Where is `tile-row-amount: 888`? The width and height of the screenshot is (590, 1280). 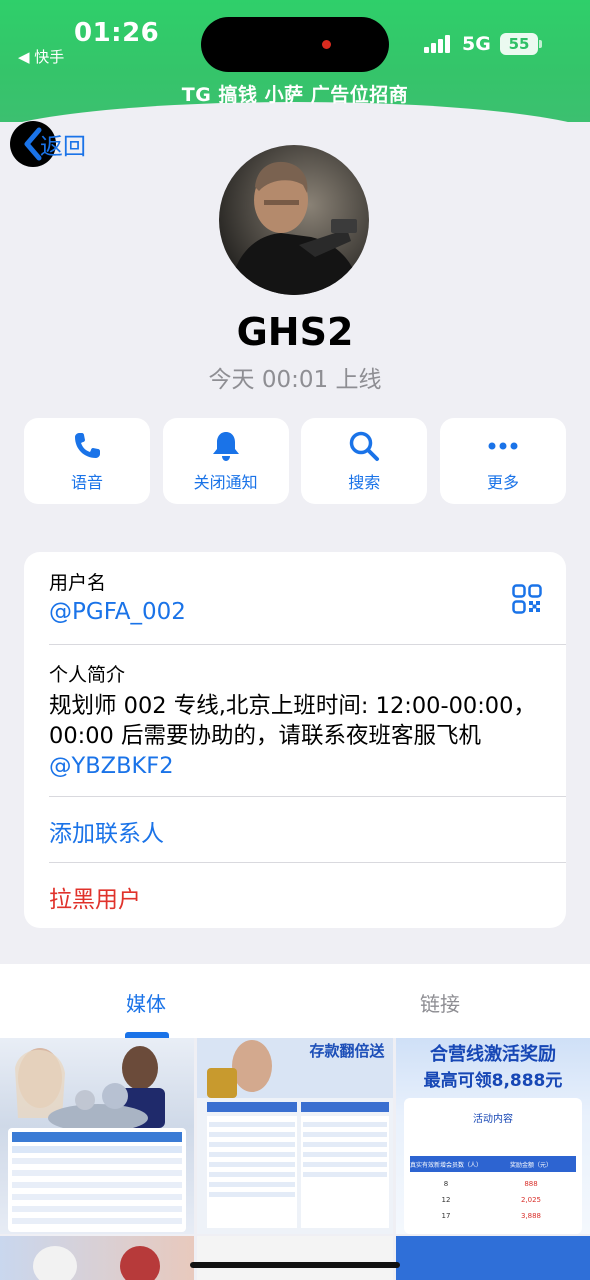
tile-row-amount: 888 is located at coordinates (530, 1184).